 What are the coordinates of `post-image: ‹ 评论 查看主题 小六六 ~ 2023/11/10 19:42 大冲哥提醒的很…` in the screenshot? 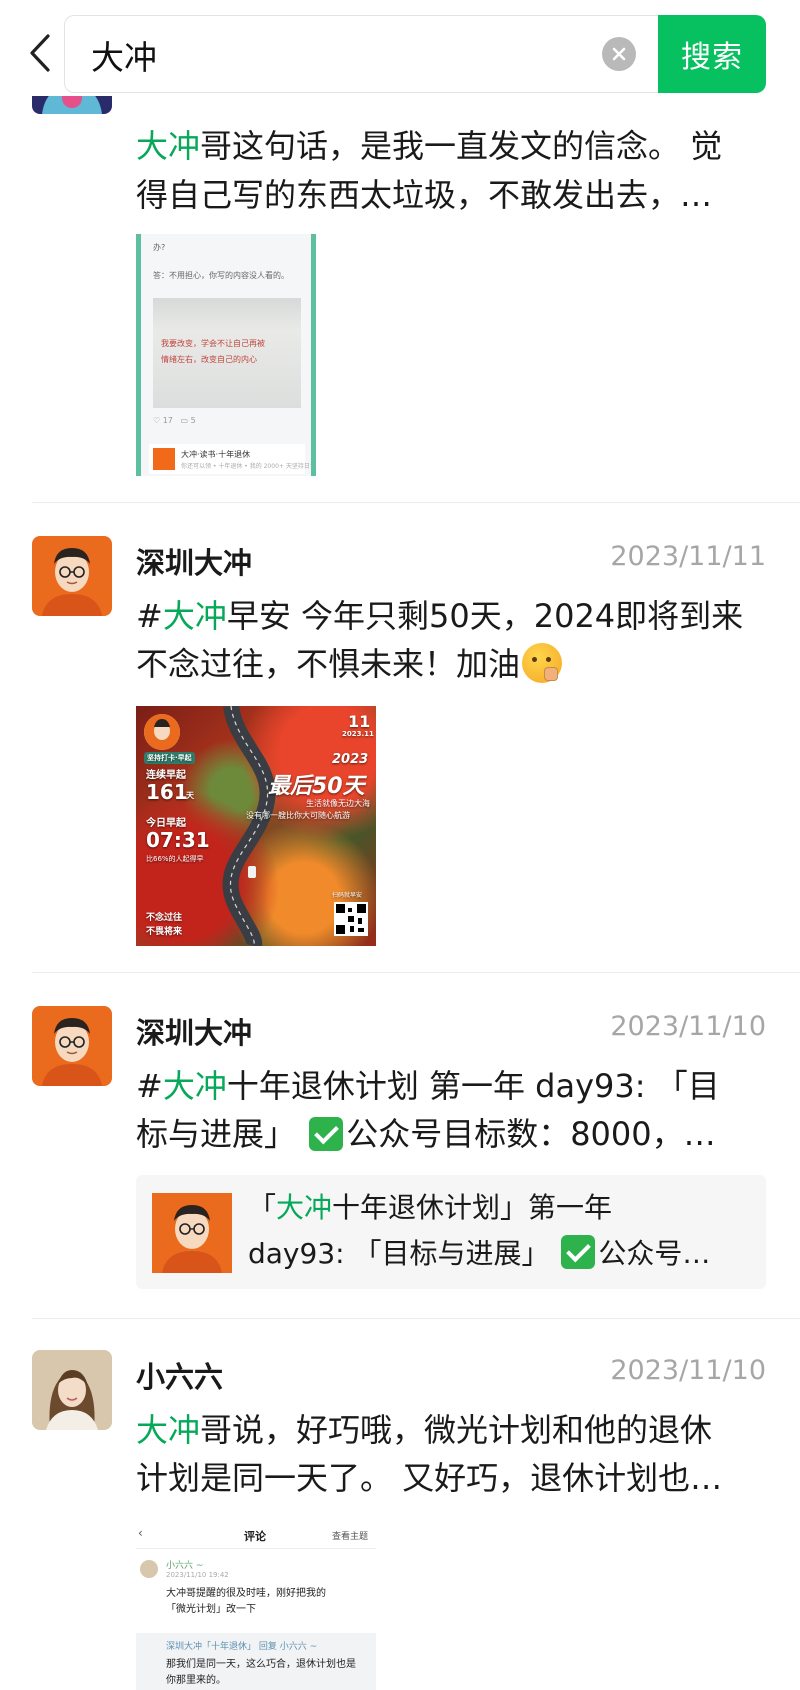 It's located at (256, 1605).